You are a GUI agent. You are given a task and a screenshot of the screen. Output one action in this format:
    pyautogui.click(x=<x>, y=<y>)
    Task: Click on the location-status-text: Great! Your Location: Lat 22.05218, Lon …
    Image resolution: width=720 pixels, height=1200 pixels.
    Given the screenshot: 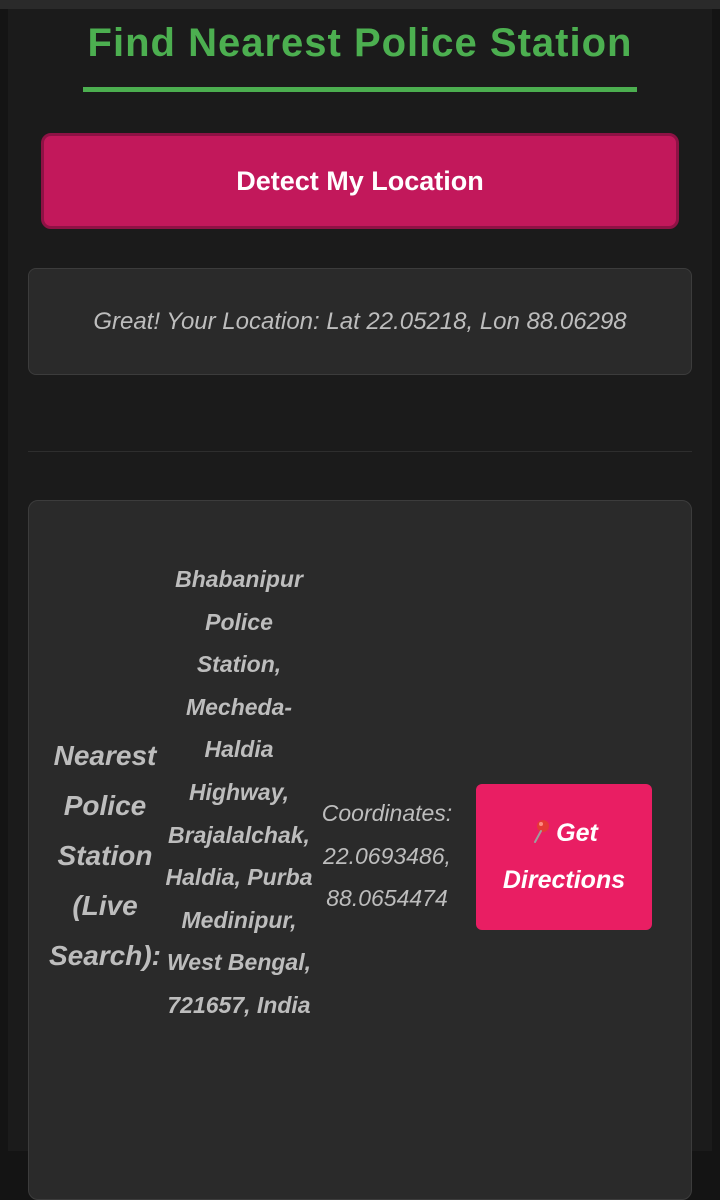 What is the action you would take?
    pyautogui.click(x=360, y=321)
    